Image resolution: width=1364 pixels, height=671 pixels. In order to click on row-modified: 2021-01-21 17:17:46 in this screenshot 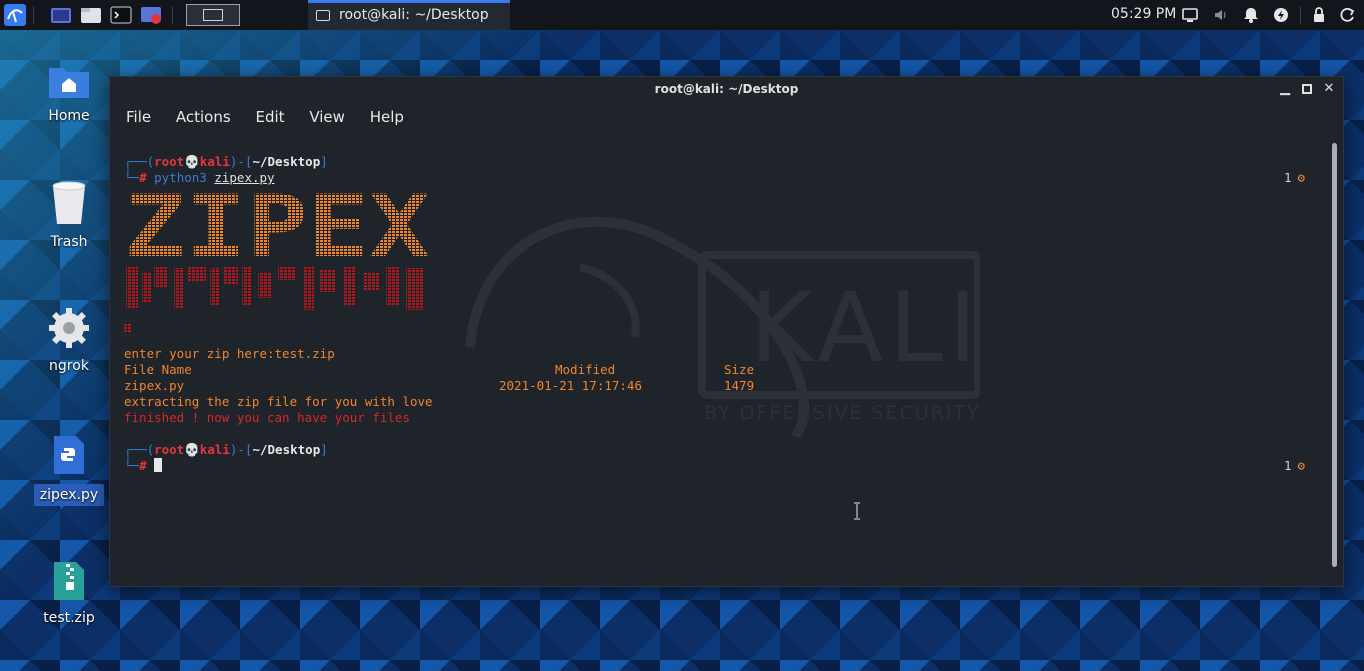, I will do `click(570, 385)`.